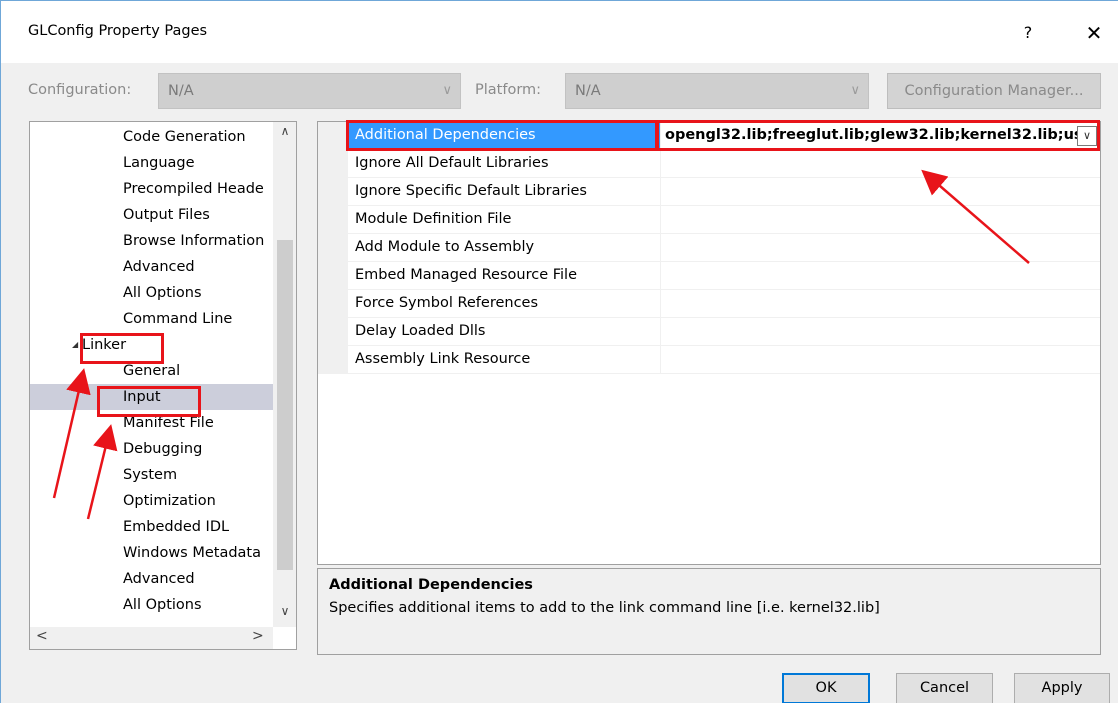  Describe the element at coordinates (975, 216) in the screenshot. I see `arrow-to-additional-dependencies` at that location.